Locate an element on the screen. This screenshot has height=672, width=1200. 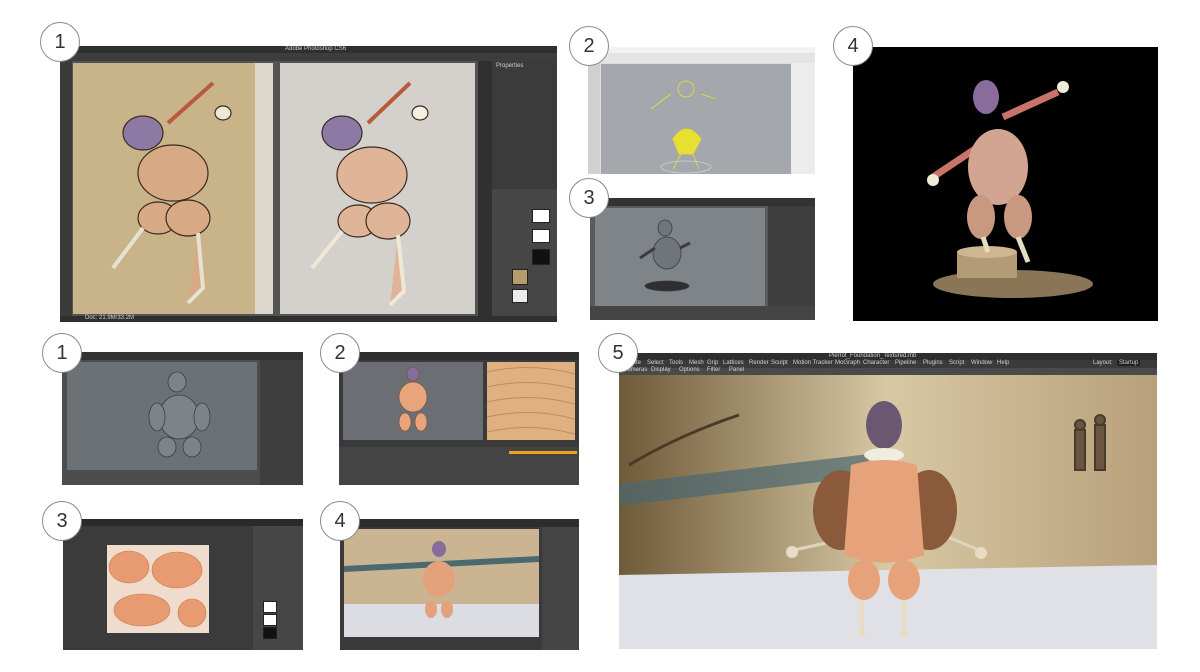
menu-item-display: Display is located at coordinates (661, 370).